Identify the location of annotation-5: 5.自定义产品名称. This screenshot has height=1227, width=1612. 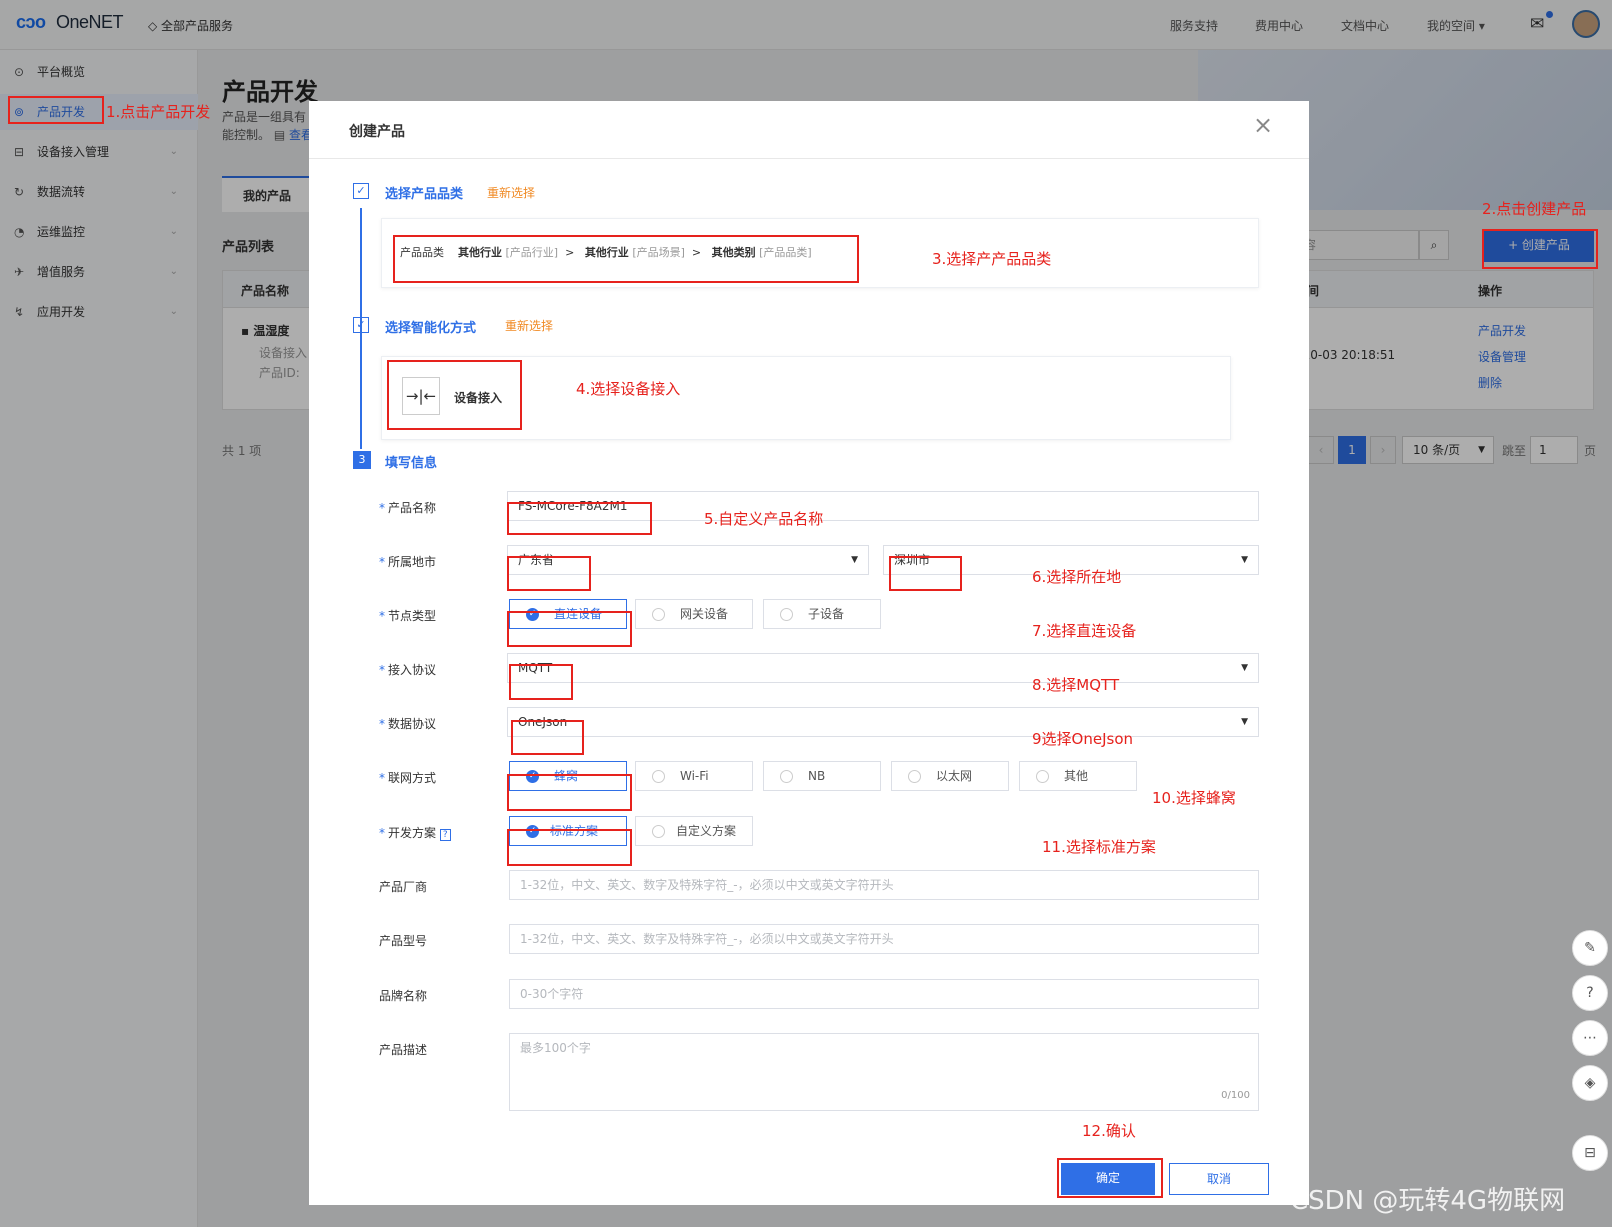
(764, 519).